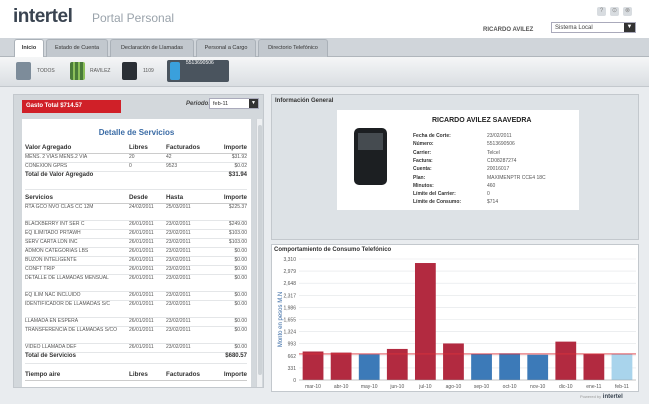 This screenshot has height=404, width=649. I want to click on footer-brand: Powered by intertel, so click(601, 397).